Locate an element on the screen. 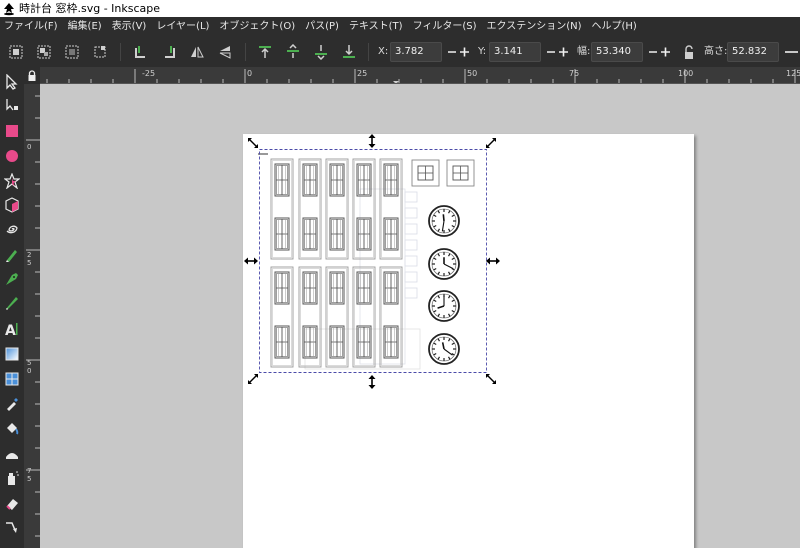  height-label: 高さ: is located at coordinates (716, 51).